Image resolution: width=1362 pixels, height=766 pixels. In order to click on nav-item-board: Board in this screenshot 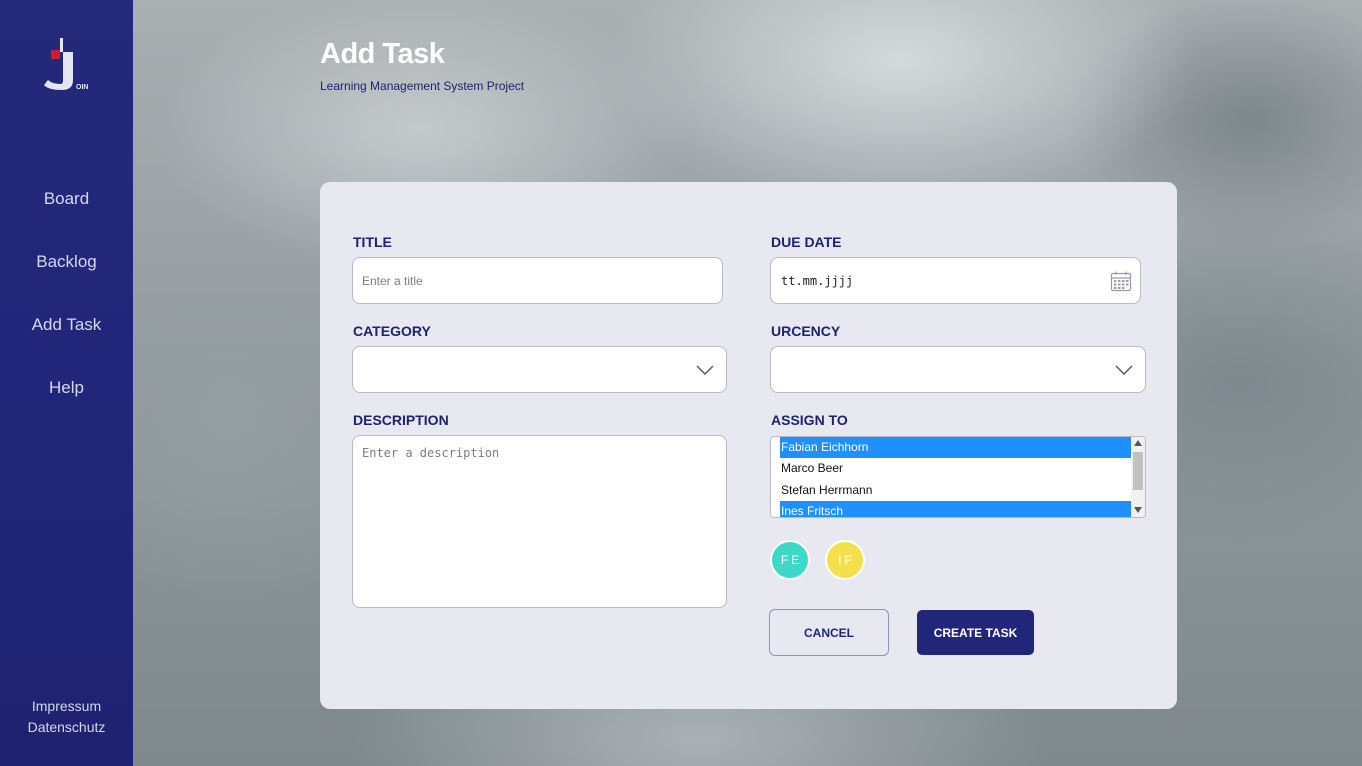, I will do `click(66, 199)`.